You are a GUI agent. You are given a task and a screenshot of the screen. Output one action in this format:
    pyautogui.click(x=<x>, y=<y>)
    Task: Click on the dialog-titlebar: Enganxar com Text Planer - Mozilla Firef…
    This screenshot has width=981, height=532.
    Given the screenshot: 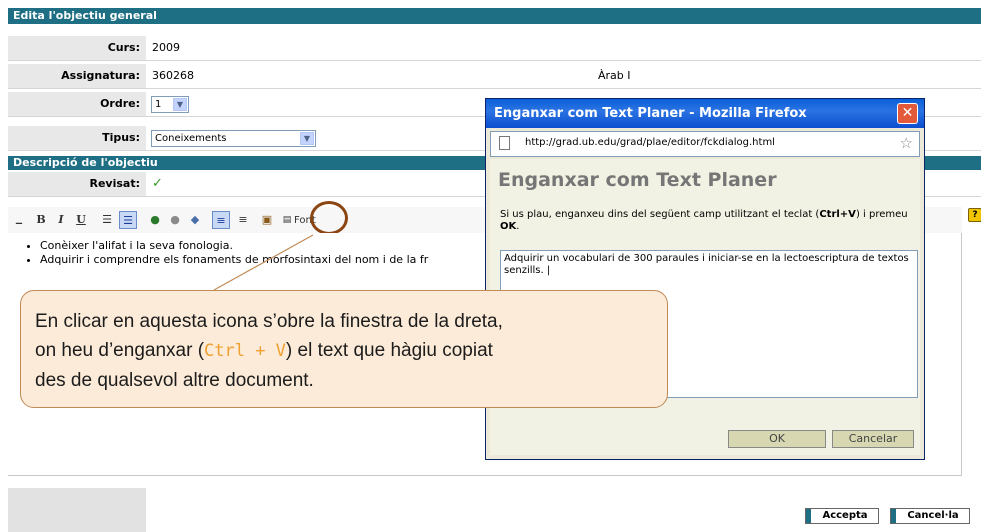 What is the action you would take?
    pyautogui.click(x=705, y=113)
    